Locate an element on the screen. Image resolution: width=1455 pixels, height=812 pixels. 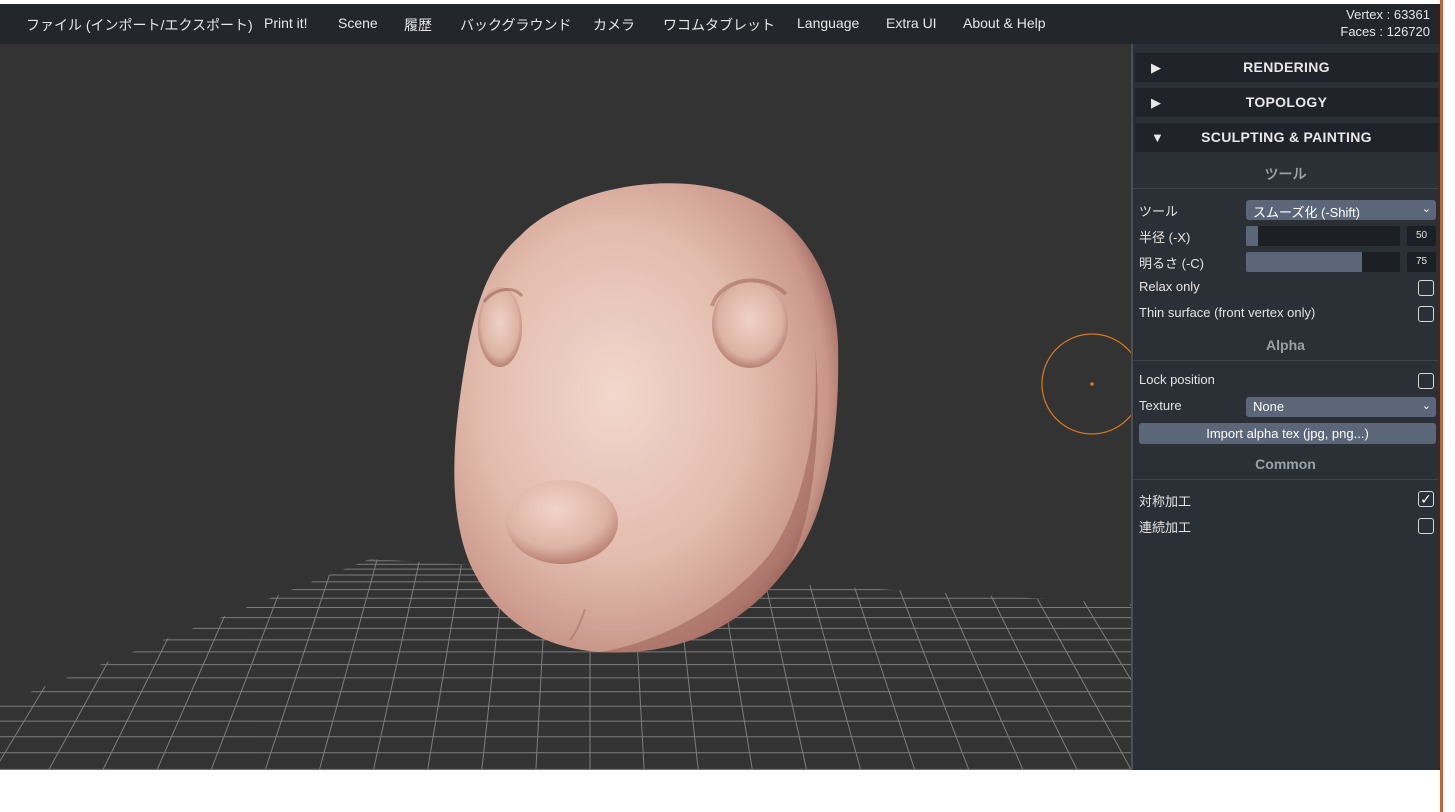
menu-extra-ui: Extra UI is located at coordinates (911, 23).